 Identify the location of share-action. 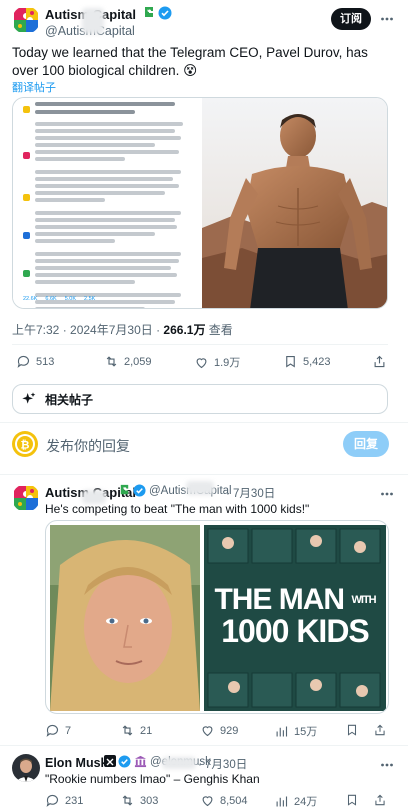
(379, 361).